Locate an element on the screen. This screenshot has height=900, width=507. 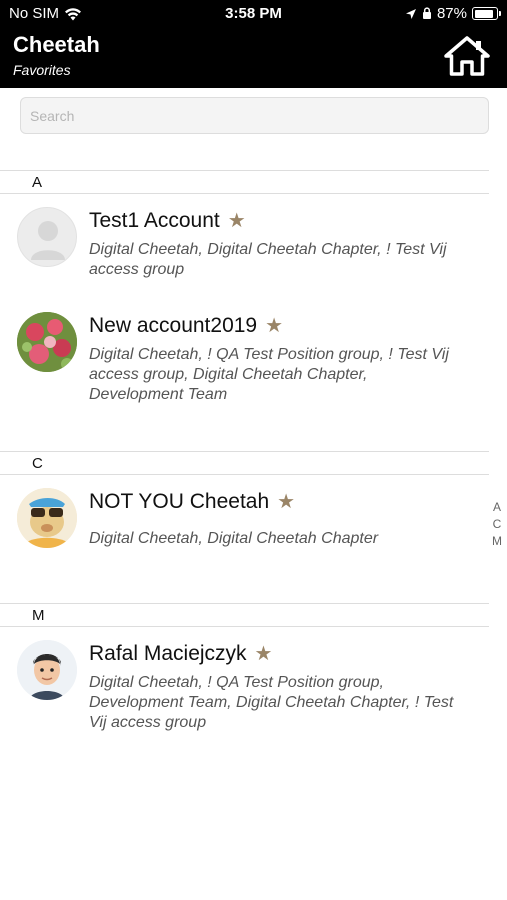
default-avatar-icon is located at coordinates (48, 240).